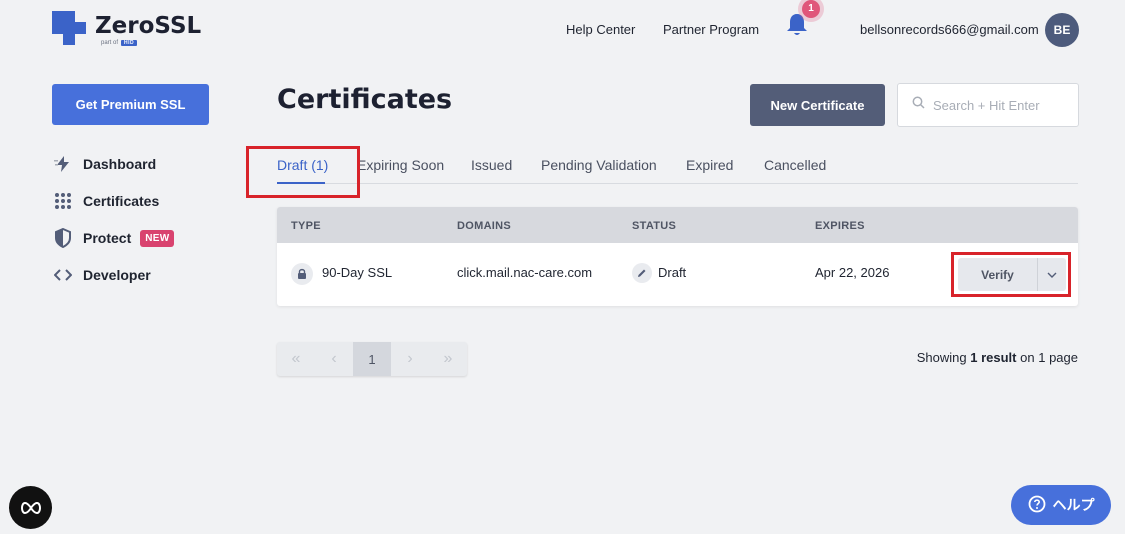 The height and width of the screenshot is (534, 1125). Describe the element at coordinates (677, 225) in the screenshot. I see `table-header: TYPE DOMAINS STATUS EXPIRES` at that location.